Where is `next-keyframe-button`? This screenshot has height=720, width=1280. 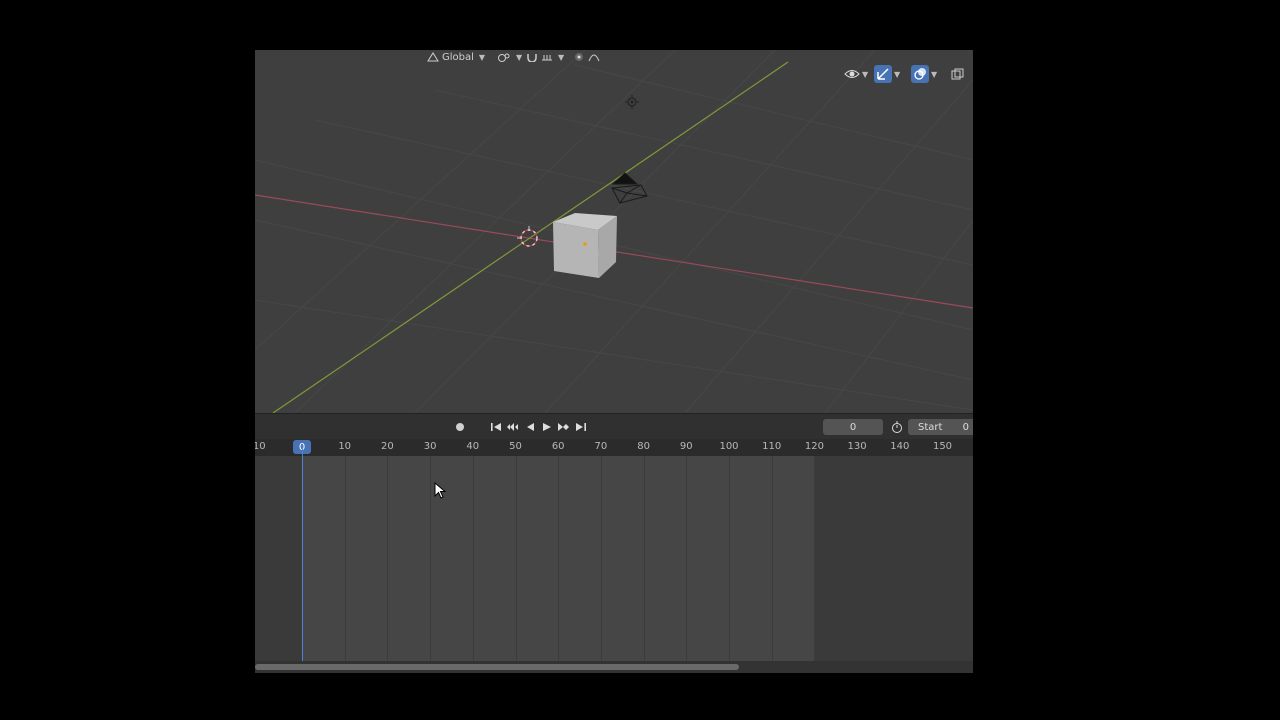
next-keyframe-button is located at coordinates (564, 427).